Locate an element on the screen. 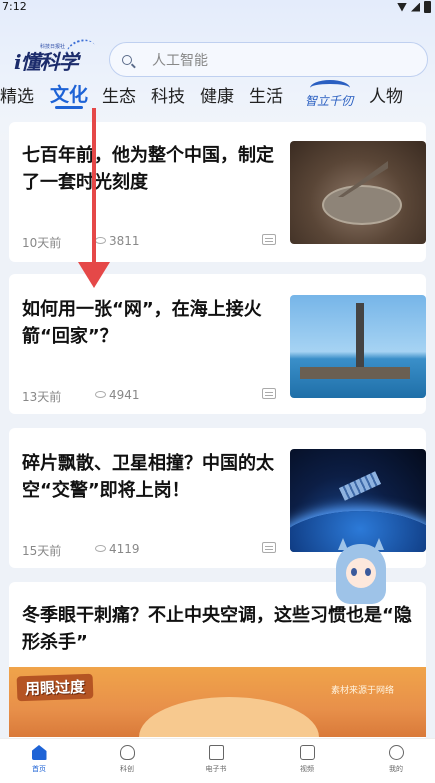  rocket-image is located at coordinates (360, 339).